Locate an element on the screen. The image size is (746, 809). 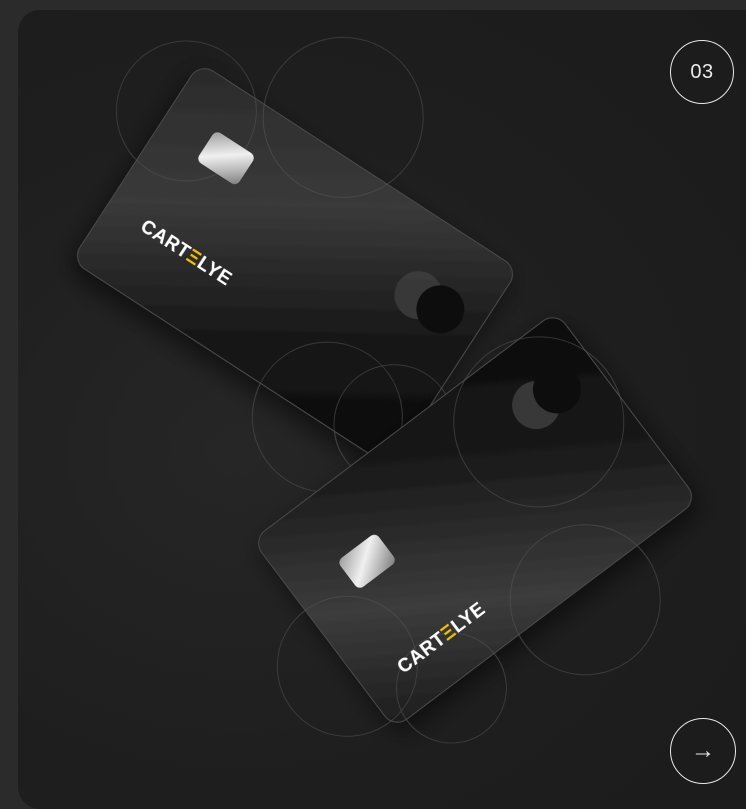
slide-number-badge: 03 is located at coordinates (702, 72).